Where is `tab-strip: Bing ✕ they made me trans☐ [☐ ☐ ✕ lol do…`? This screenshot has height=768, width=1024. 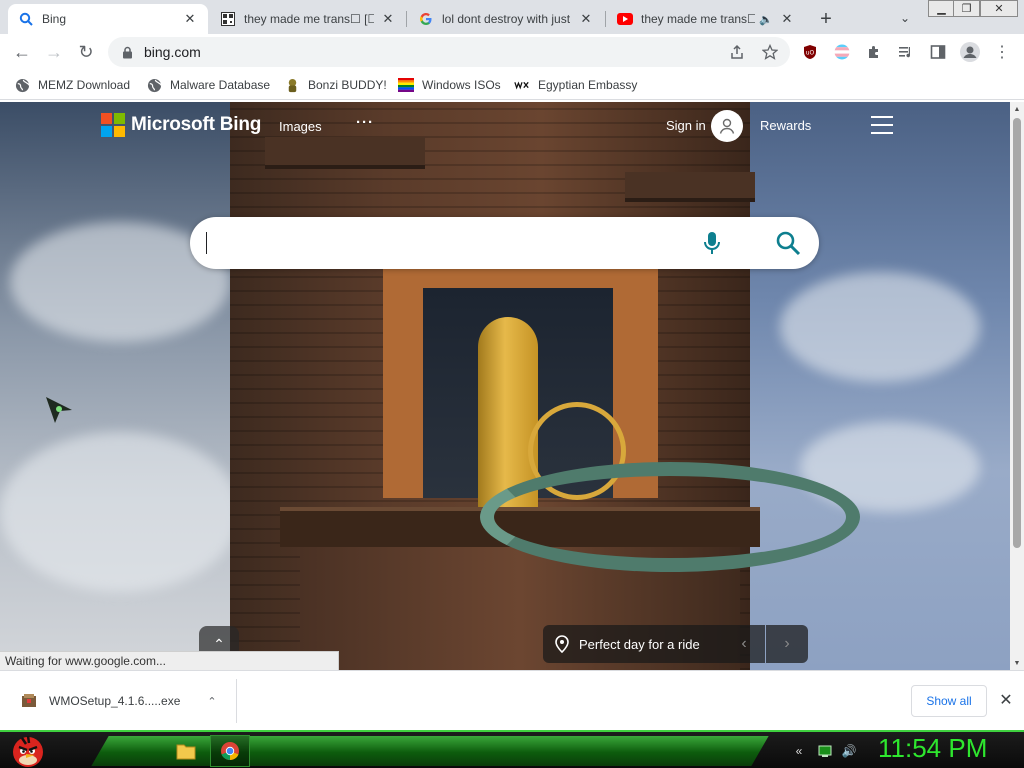 tab-strip: Bing ✕ they made me trans☐ [☐ ☐ ✕ lol do… is located at coordinates (512, 17).